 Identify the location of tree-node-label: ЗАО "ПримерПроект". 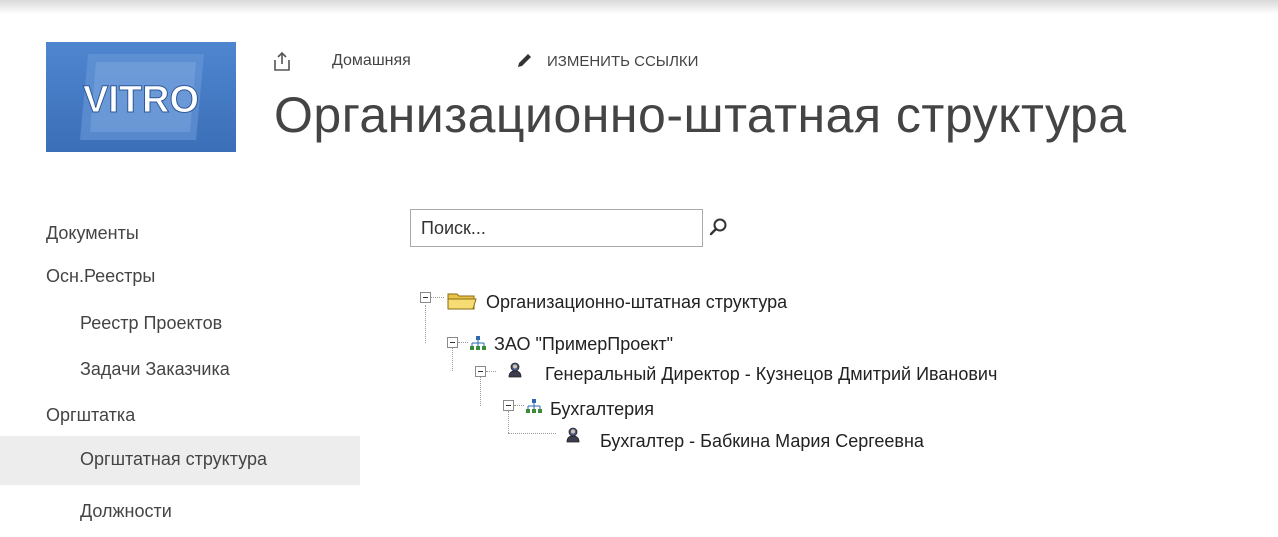
(583, 344).